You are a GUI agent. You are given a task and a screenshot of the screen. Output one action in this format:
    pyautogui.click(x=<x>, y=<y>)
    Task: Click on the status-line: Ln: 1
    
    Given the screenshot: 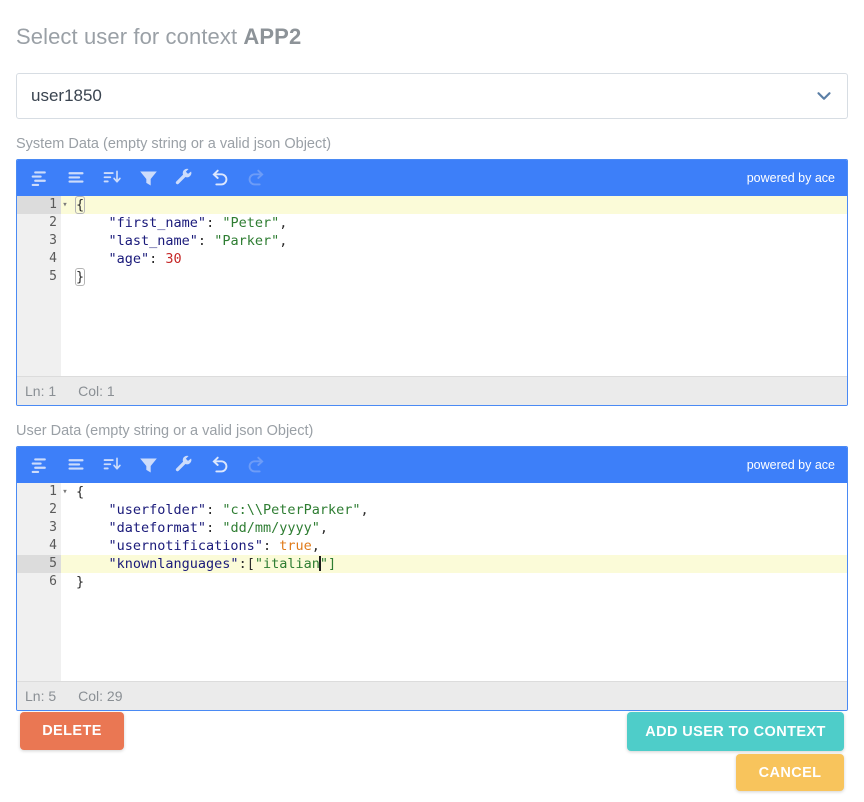 What is the action you would take?
    pyautogui.click(x=41, y=391)
    